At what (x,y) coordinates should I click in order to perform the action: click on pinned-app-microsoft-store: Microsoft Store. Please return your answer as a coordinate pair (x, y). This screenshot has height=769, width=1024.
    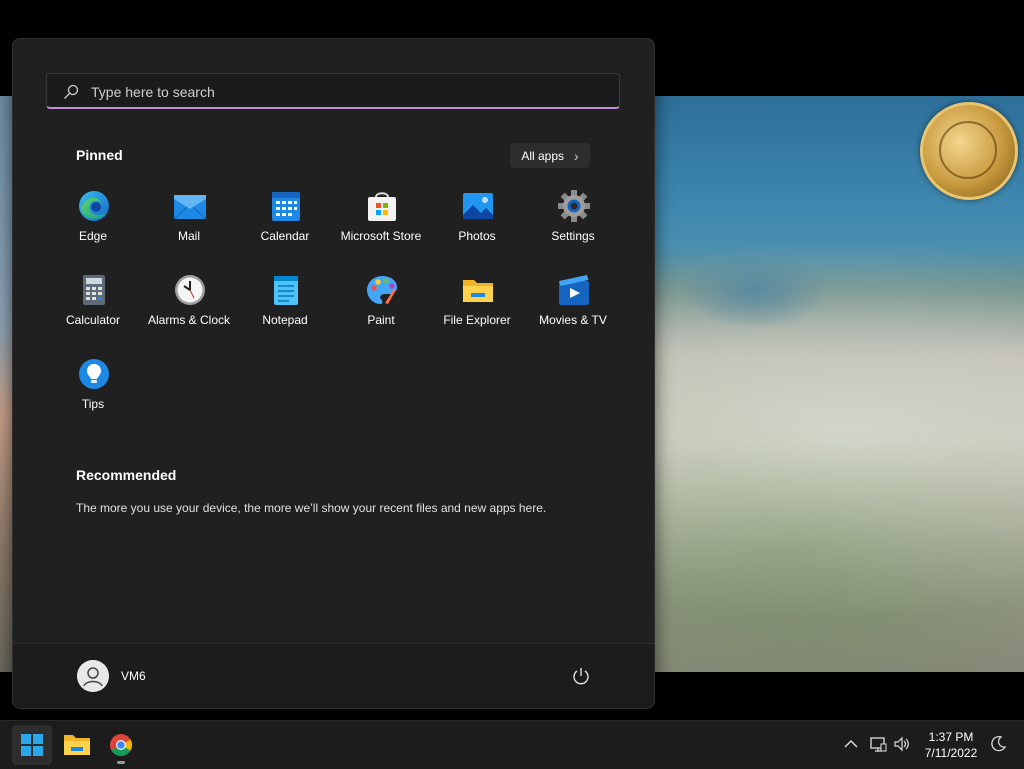
    Looking at the image, I should click on (381, 219).